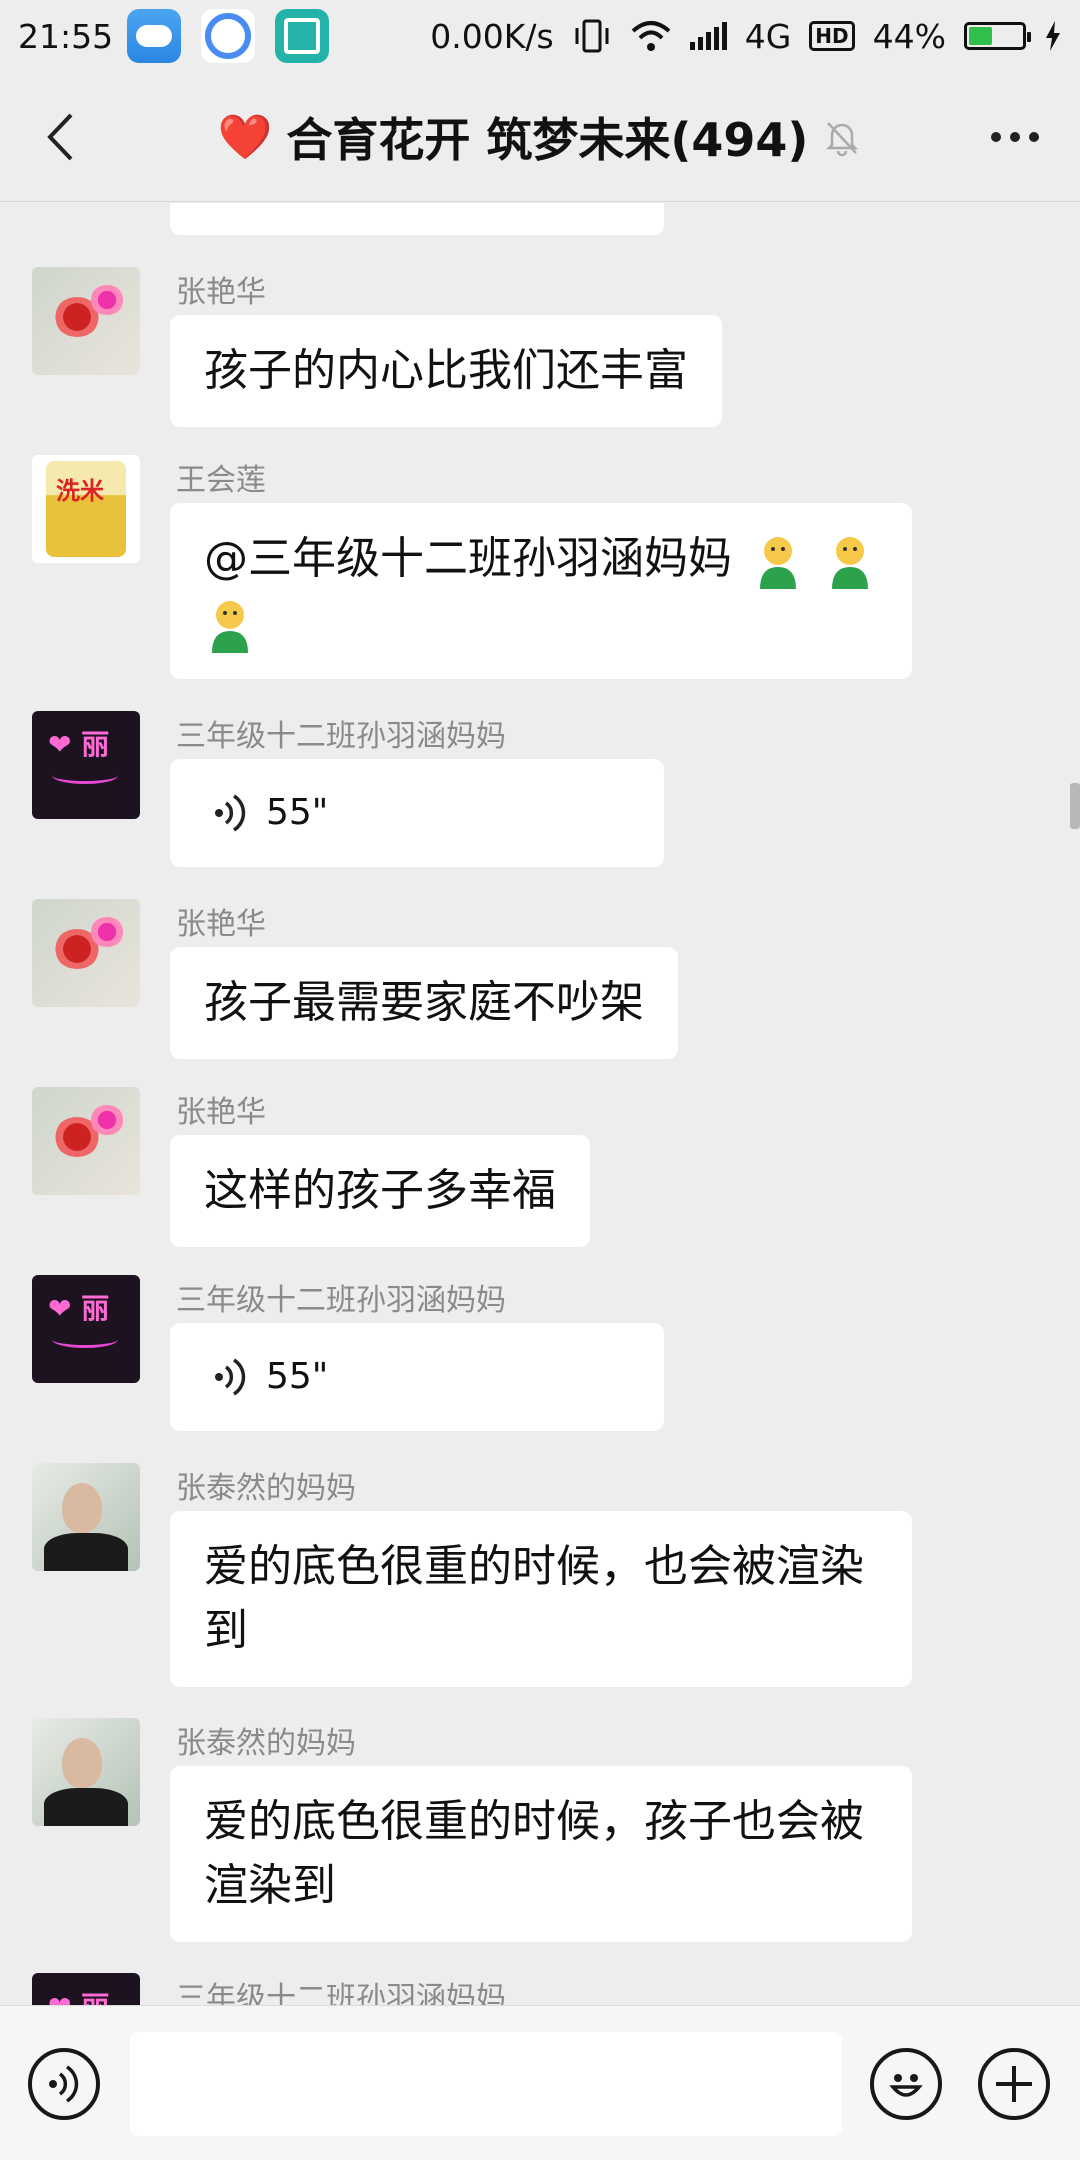 The height and width of the screenshot is (2160, 1080). What do you see at coordinates (446, 371) in the screenshot?
I see `message-bubble: 孩子的内心比我们还丰富` at bounding box center [446, 371].